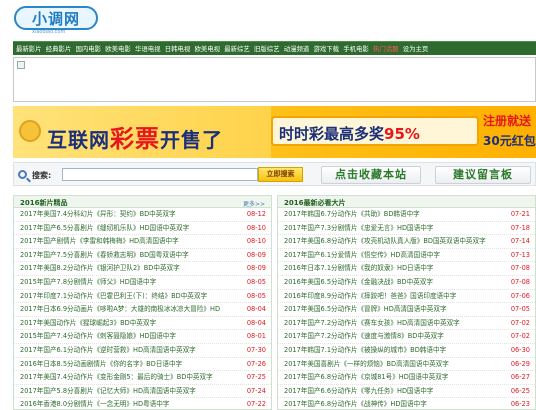  What do you see at coordinates (365, 310) in the screenshot?
I see `movie-link: 2017年美国6.5分动作片《冒牌》HD高清国语中英双字` at bounding box center [365, 310].